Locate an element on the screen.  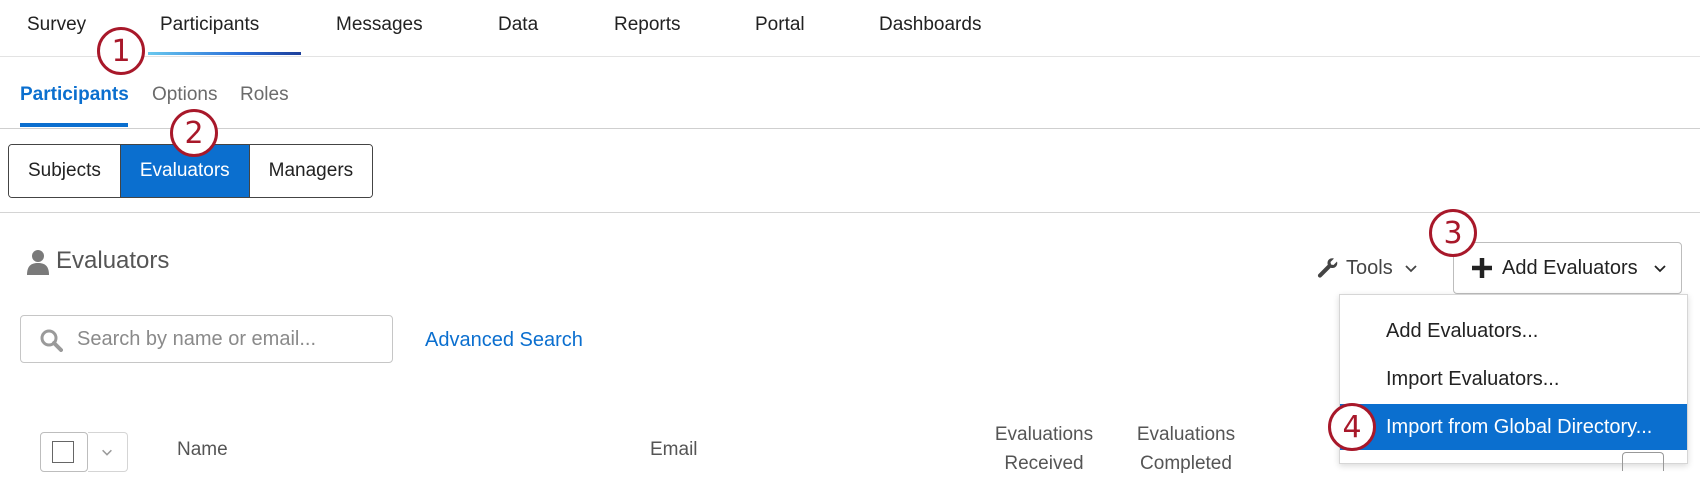
nav-reports: Reports is located at coordinates (647, 25).